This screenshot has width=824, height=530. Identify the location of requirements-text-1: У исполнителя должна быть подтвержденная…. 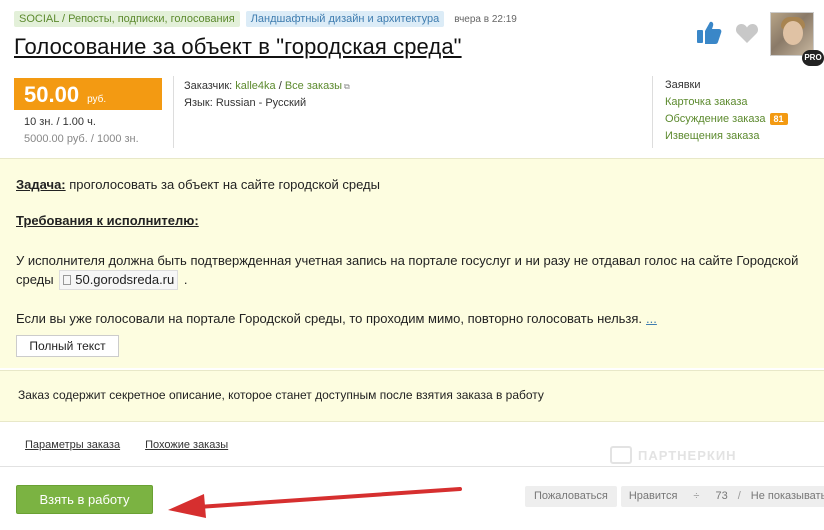
(407, 260).